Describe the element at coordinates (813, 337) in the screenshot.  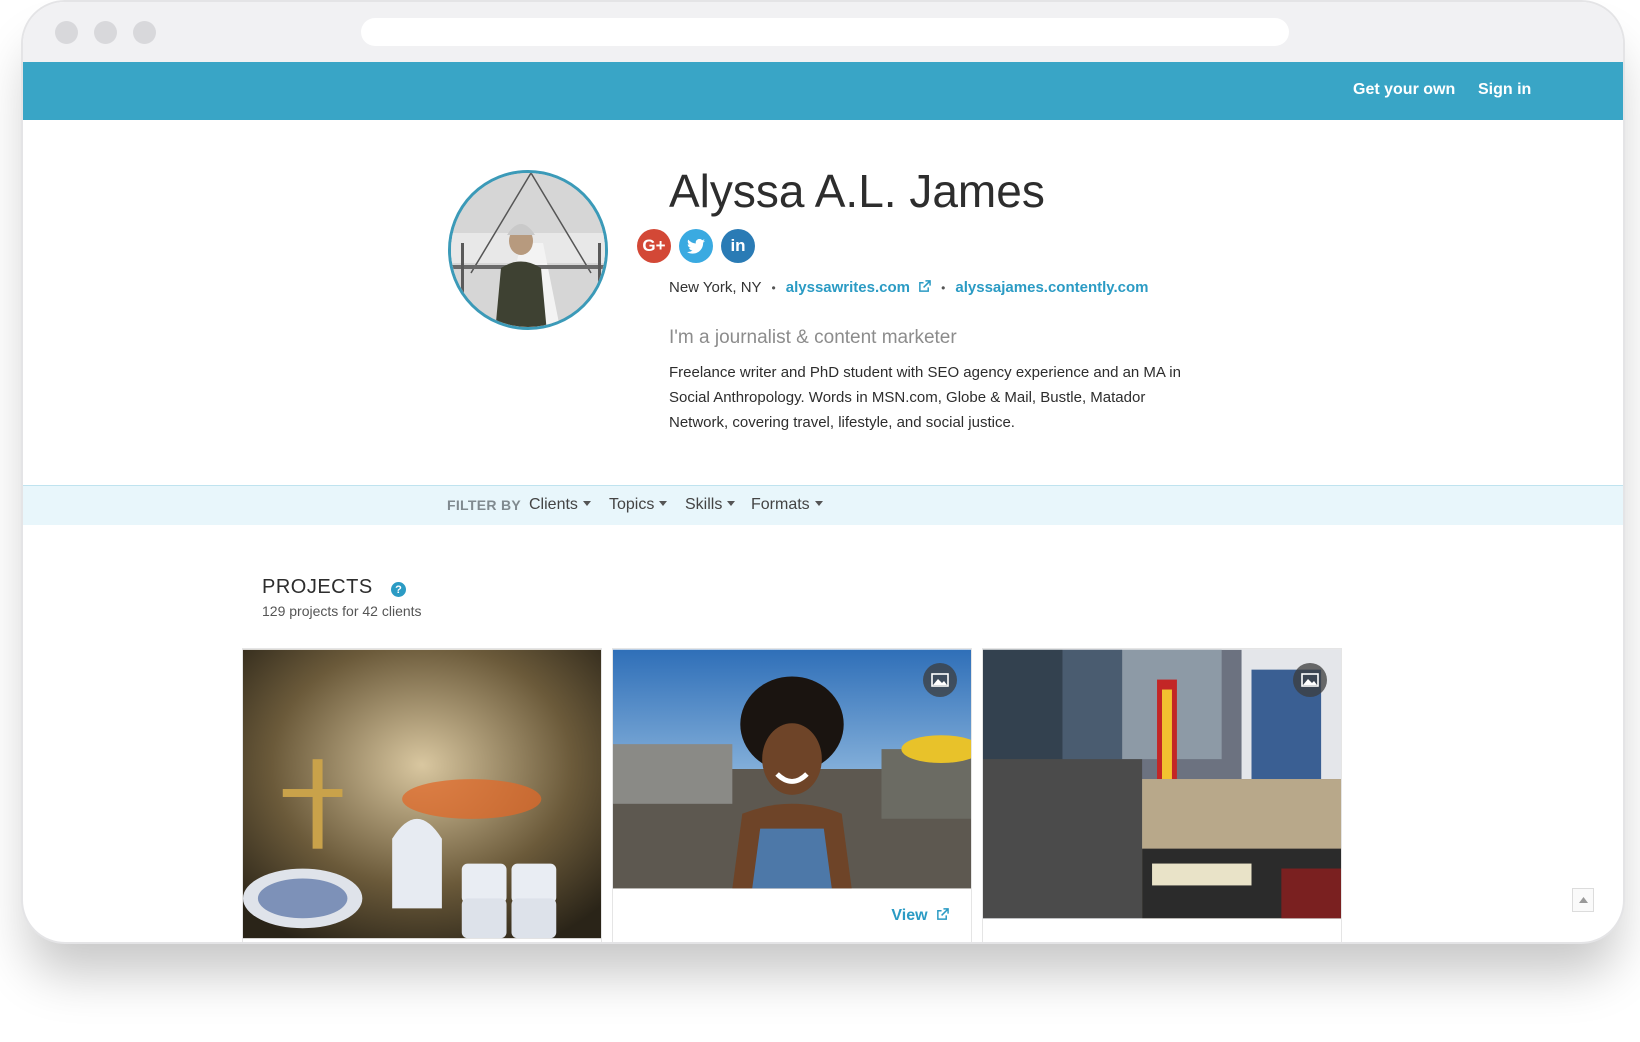
I see `tagline: I'm a journalist & content marketer` at that location.